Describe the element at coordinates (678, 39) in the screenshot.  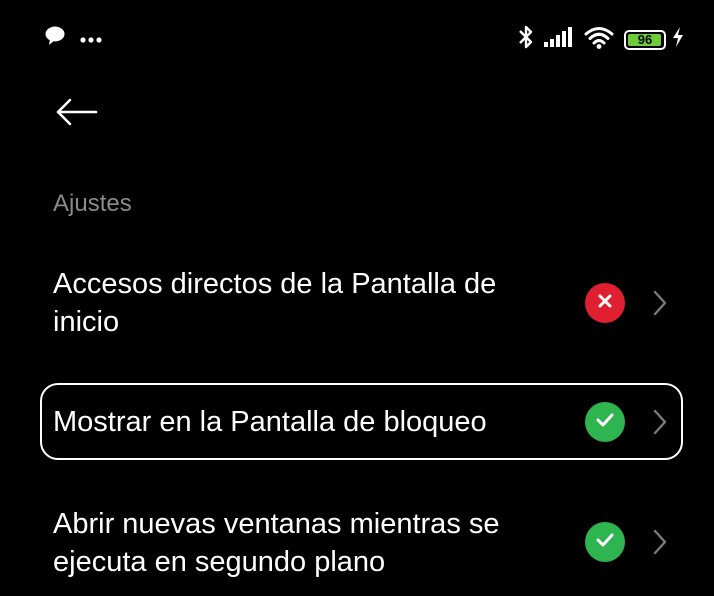
I see `charging-bolt-icon` at that location.